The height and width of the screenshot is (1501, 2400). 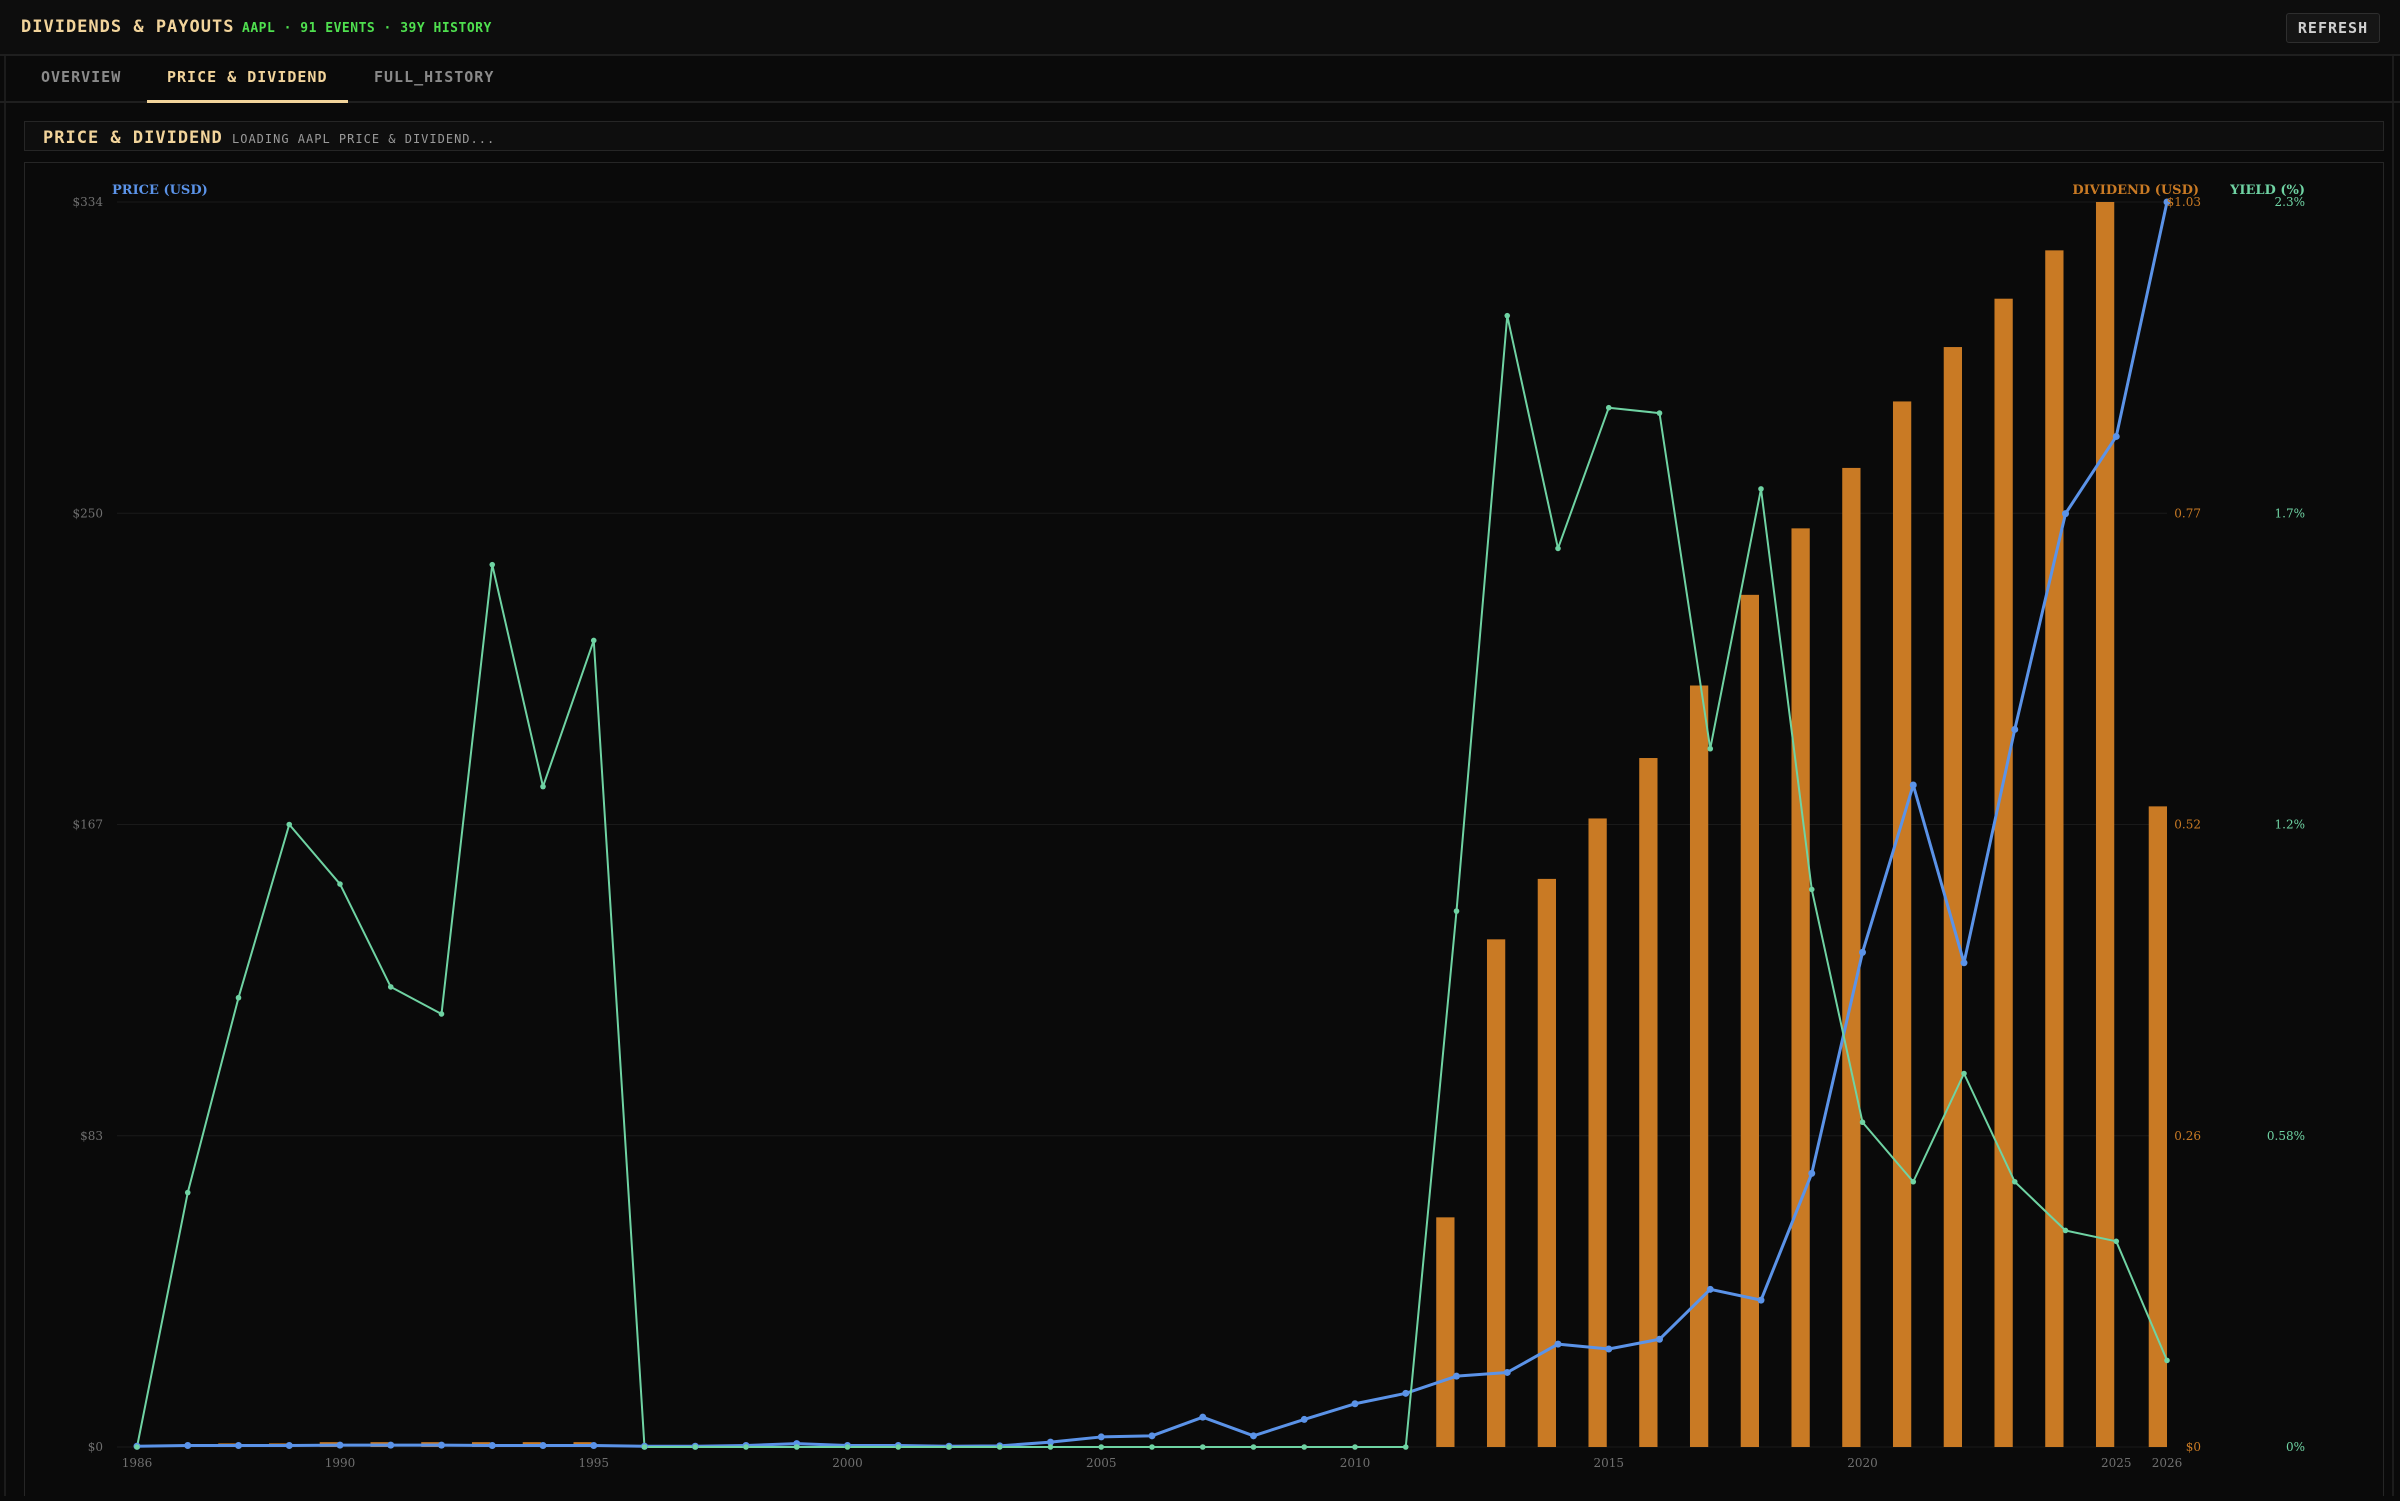 What do you see at coordinates (87, 825) in the screenshot?
I see `price-tick-label: $167` at bounding box center [87, 825].